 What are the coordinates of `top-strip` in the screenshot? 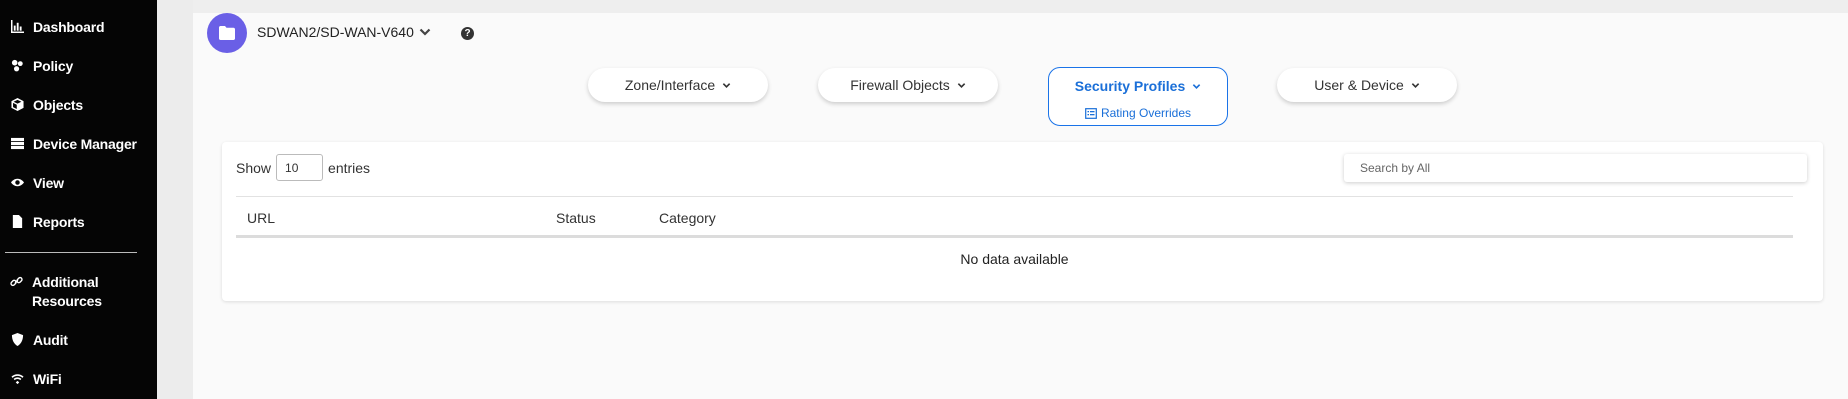 It's located at (1020, 6).